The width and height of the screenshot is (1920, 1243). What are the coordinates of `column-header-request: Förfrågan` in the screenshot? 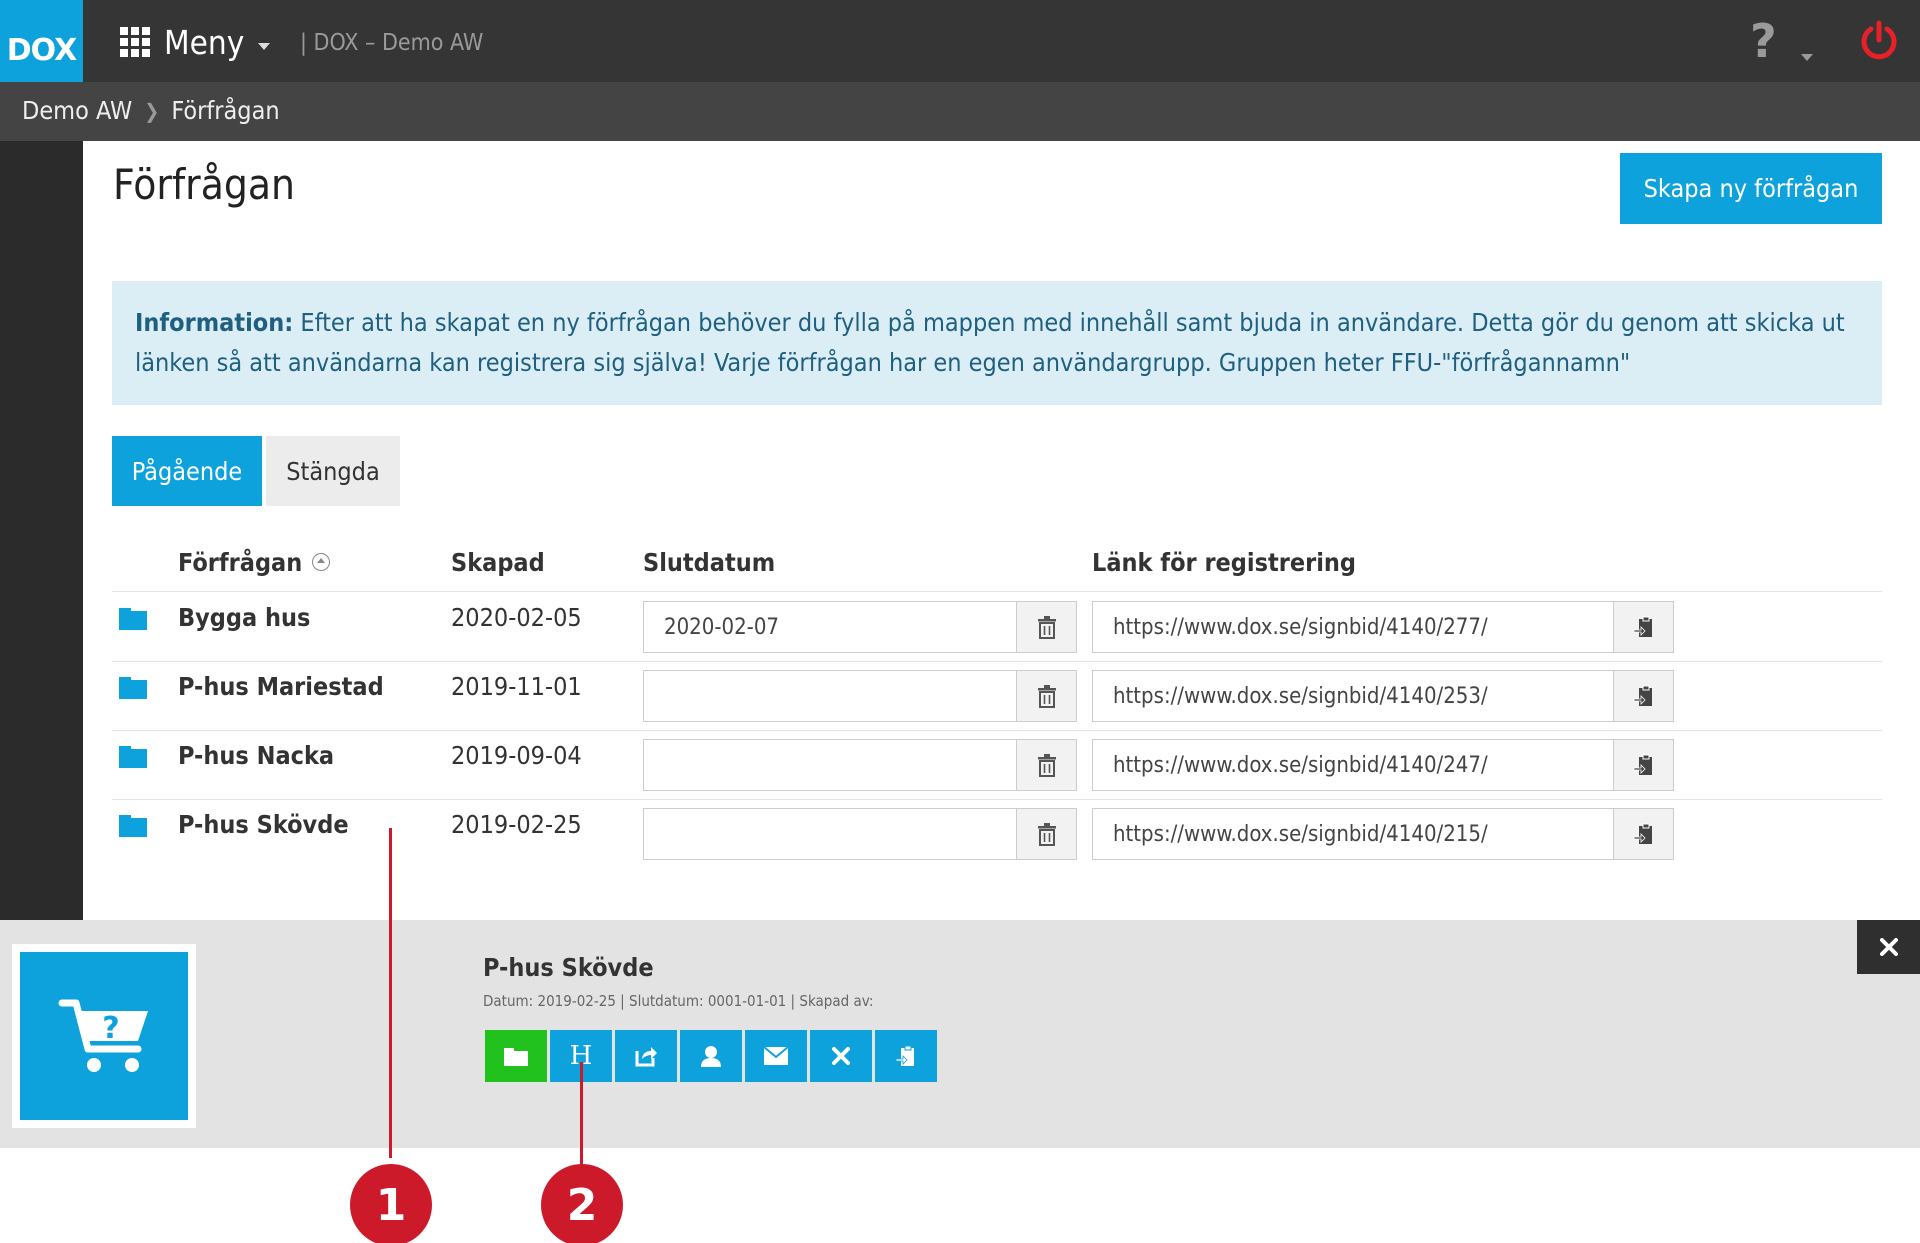 It's located at (254, 562).